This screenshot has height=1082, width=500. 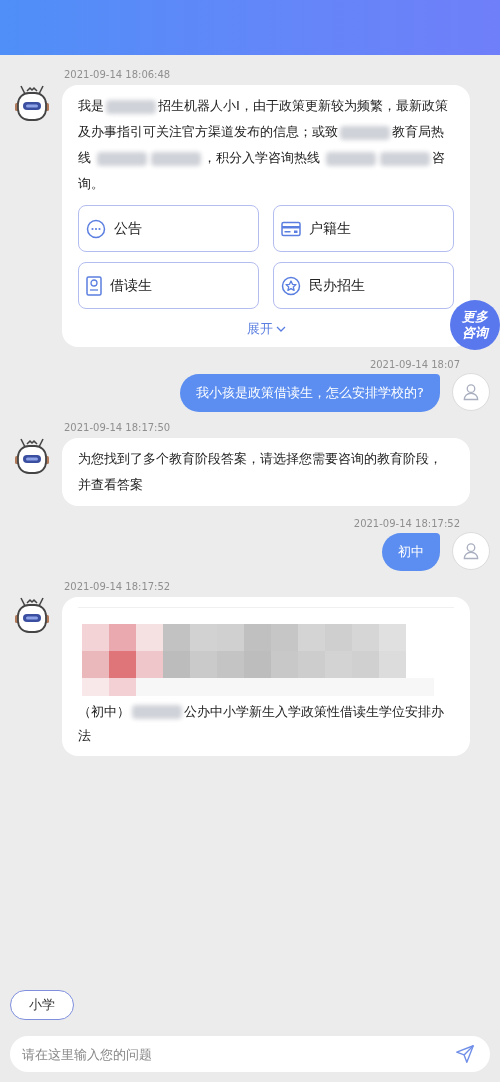 What do you see at coordinates (310, 392) in the screenshot?
I see `user-message: 我小孩是政策借读生，怎么安排学校的?` at bounding box center [310, 392].